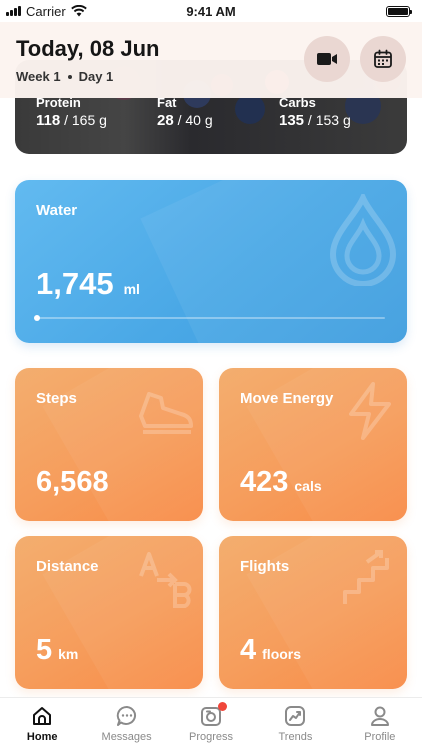  I want to click on distance-title: Distance, so click(67, 566).